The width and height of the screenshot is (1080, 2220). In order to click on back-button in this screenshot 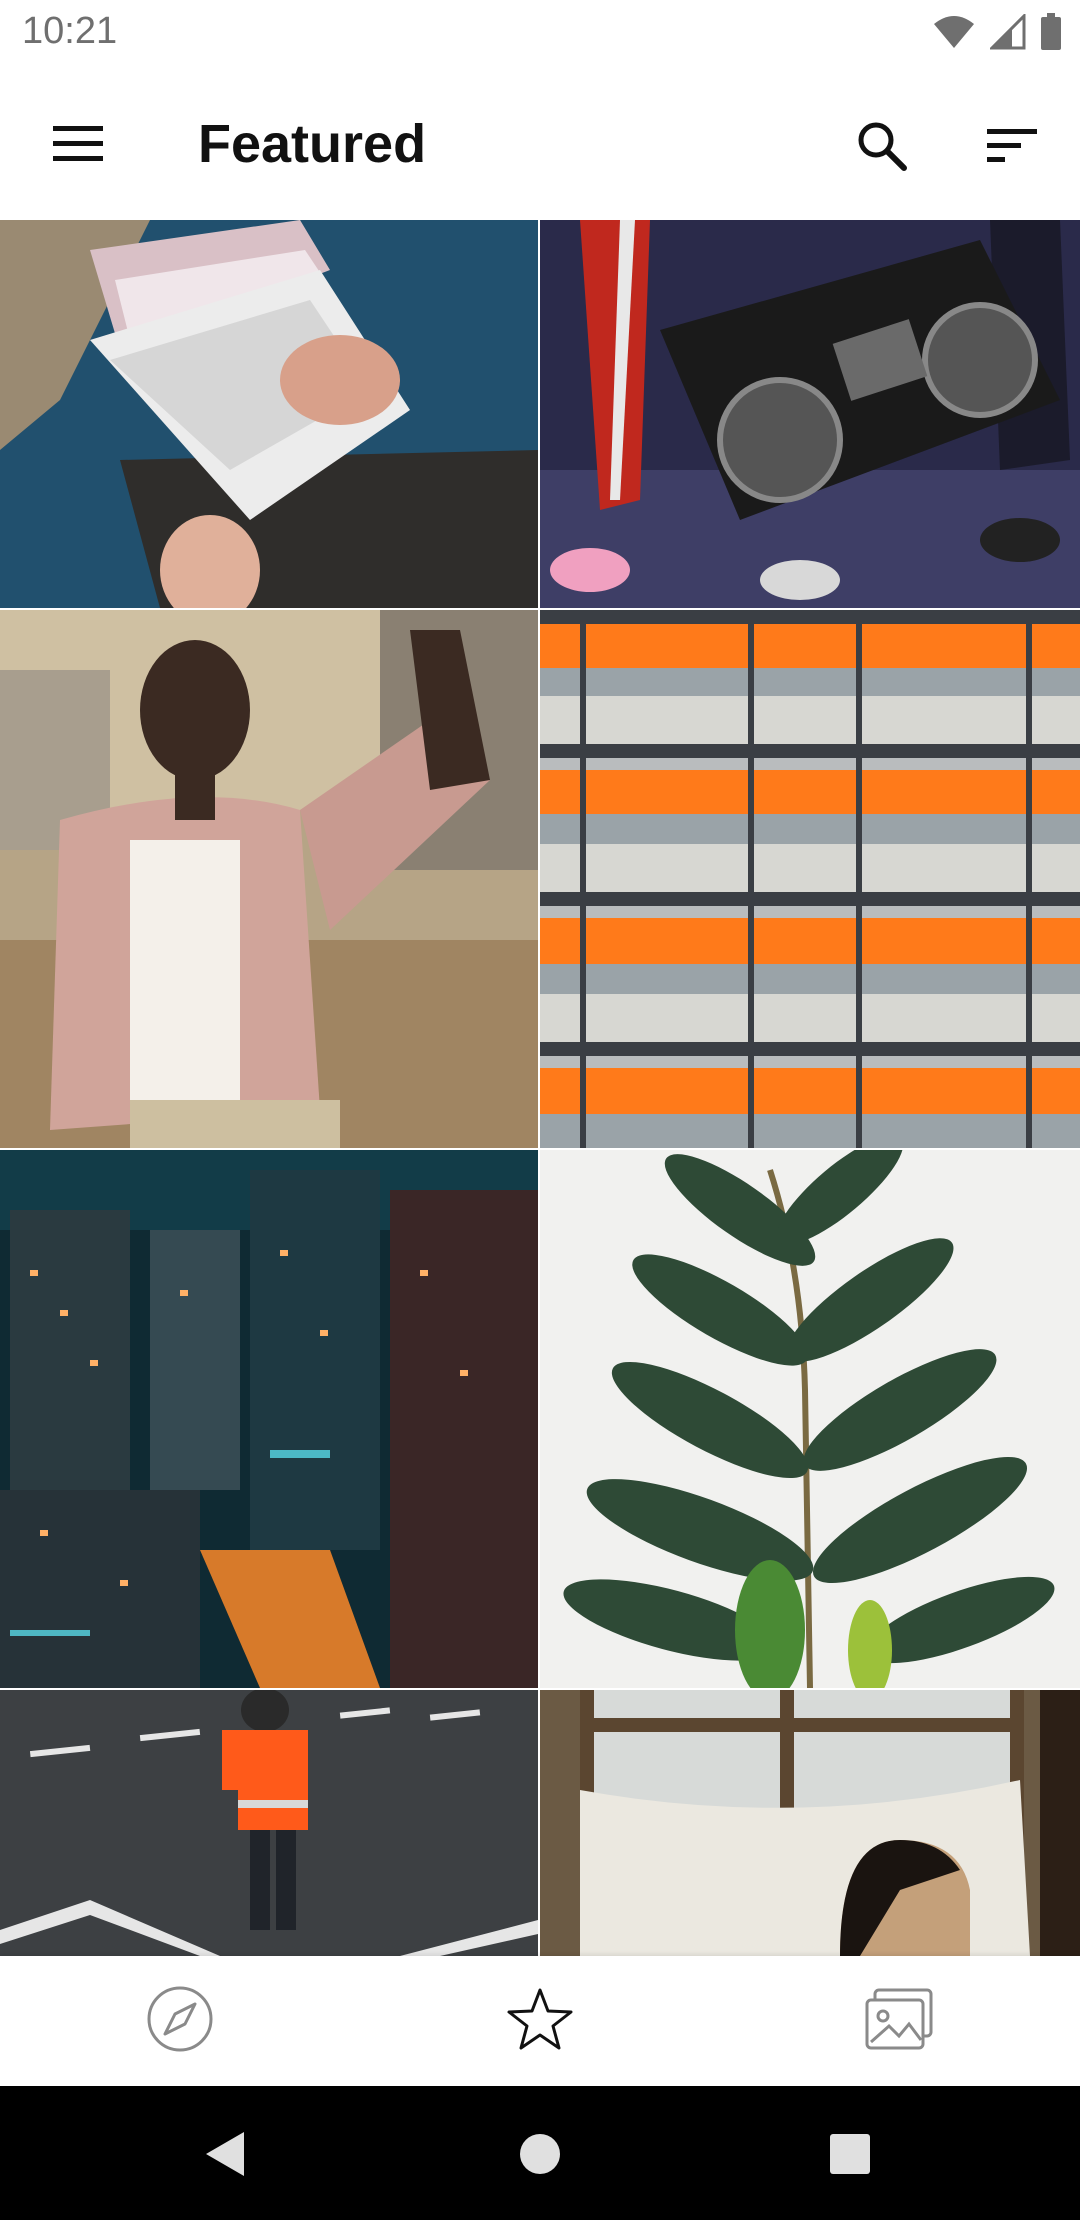, I will do `click(226, 2156)`.